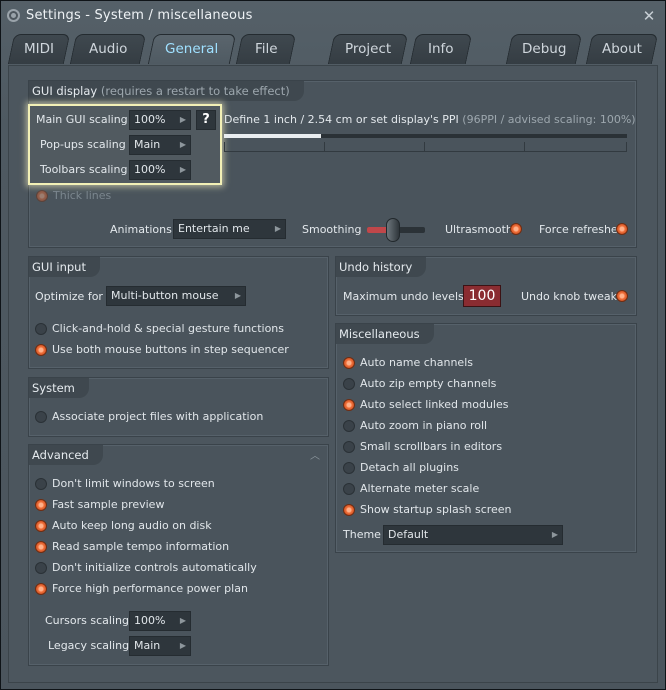 The width and height of the screenshot is (666, 690). Describe the element at coordinates (13, 15) in the screenshot. I see `gear-icon` at that location.